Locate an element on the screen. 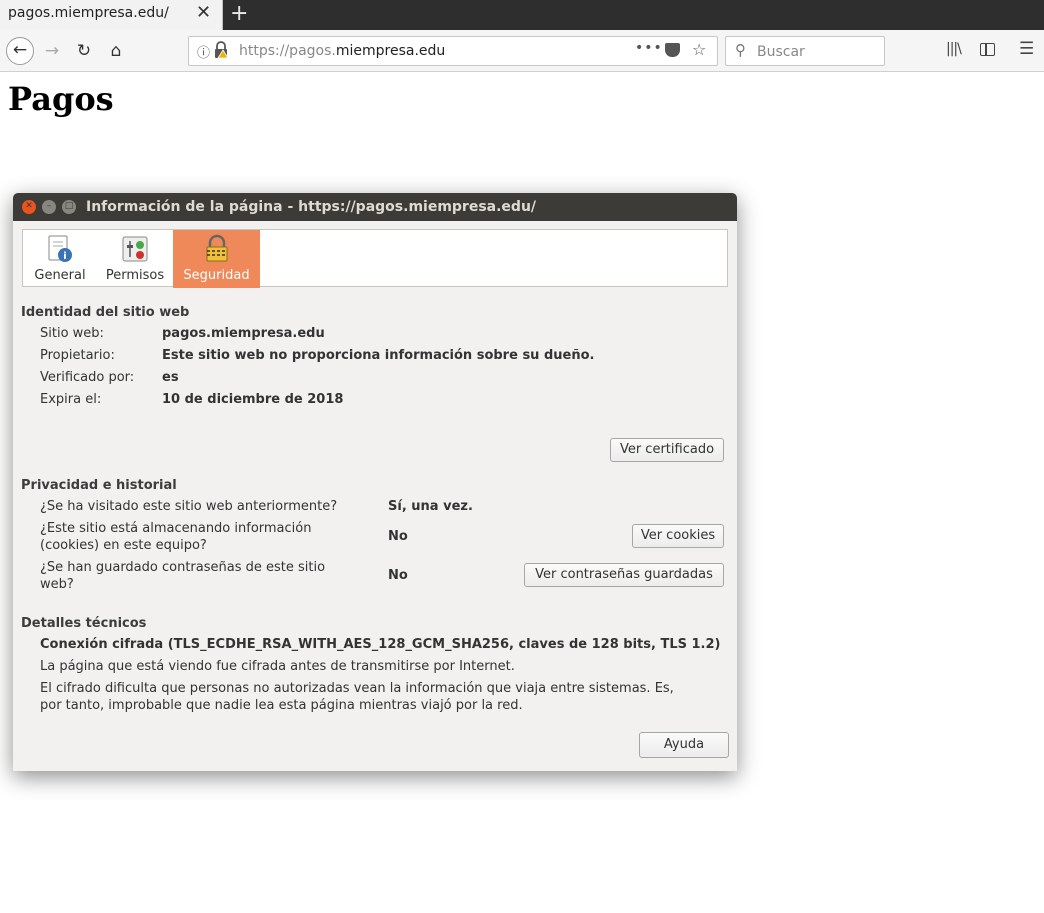 The height and width of the screenshot is (913, 1044). maximize-icon: □ is located at coordinates (69, 207).